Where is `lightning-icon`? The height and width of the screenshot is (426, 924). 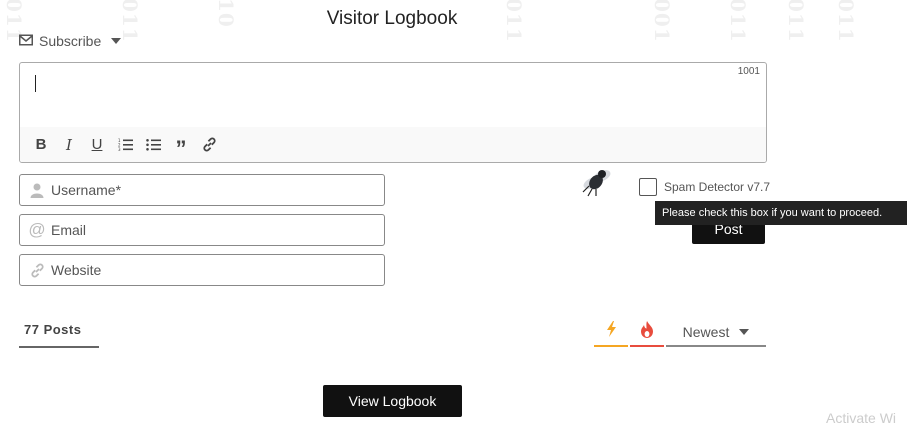 lightning-icon is located at coordinates (611, 331).